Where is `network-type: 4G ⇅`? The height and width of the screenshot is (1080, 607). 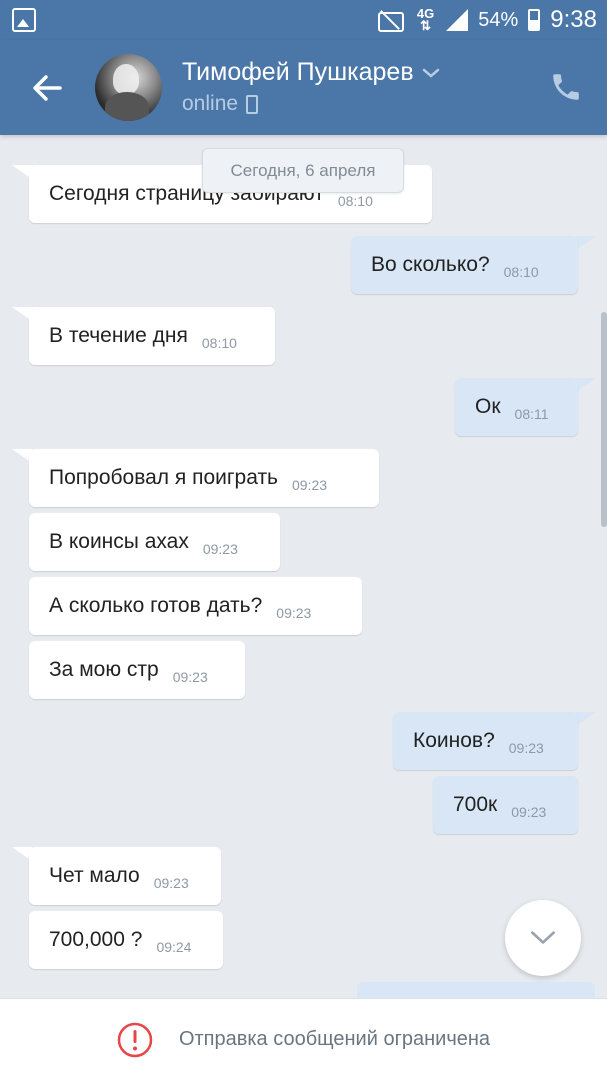
network-type: 4G ⇅ is located at coordinates (425, 19).